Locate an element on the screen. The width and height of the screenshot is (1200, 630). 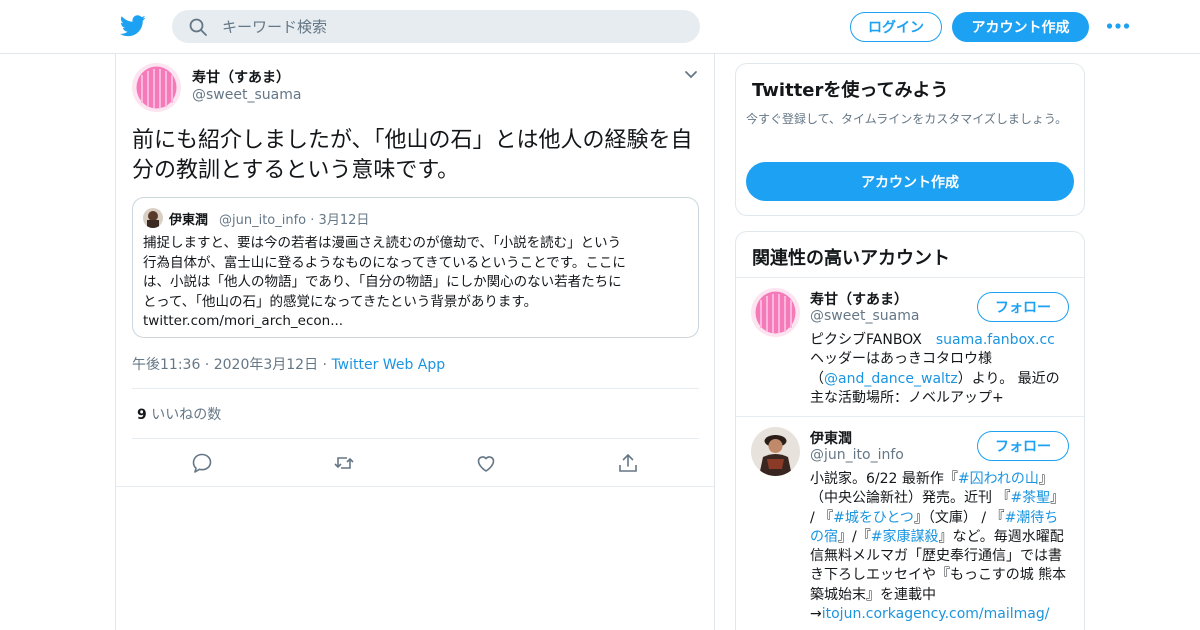
bio-hashtag-link: #城をひとつ is located at coordinates (873, 518).